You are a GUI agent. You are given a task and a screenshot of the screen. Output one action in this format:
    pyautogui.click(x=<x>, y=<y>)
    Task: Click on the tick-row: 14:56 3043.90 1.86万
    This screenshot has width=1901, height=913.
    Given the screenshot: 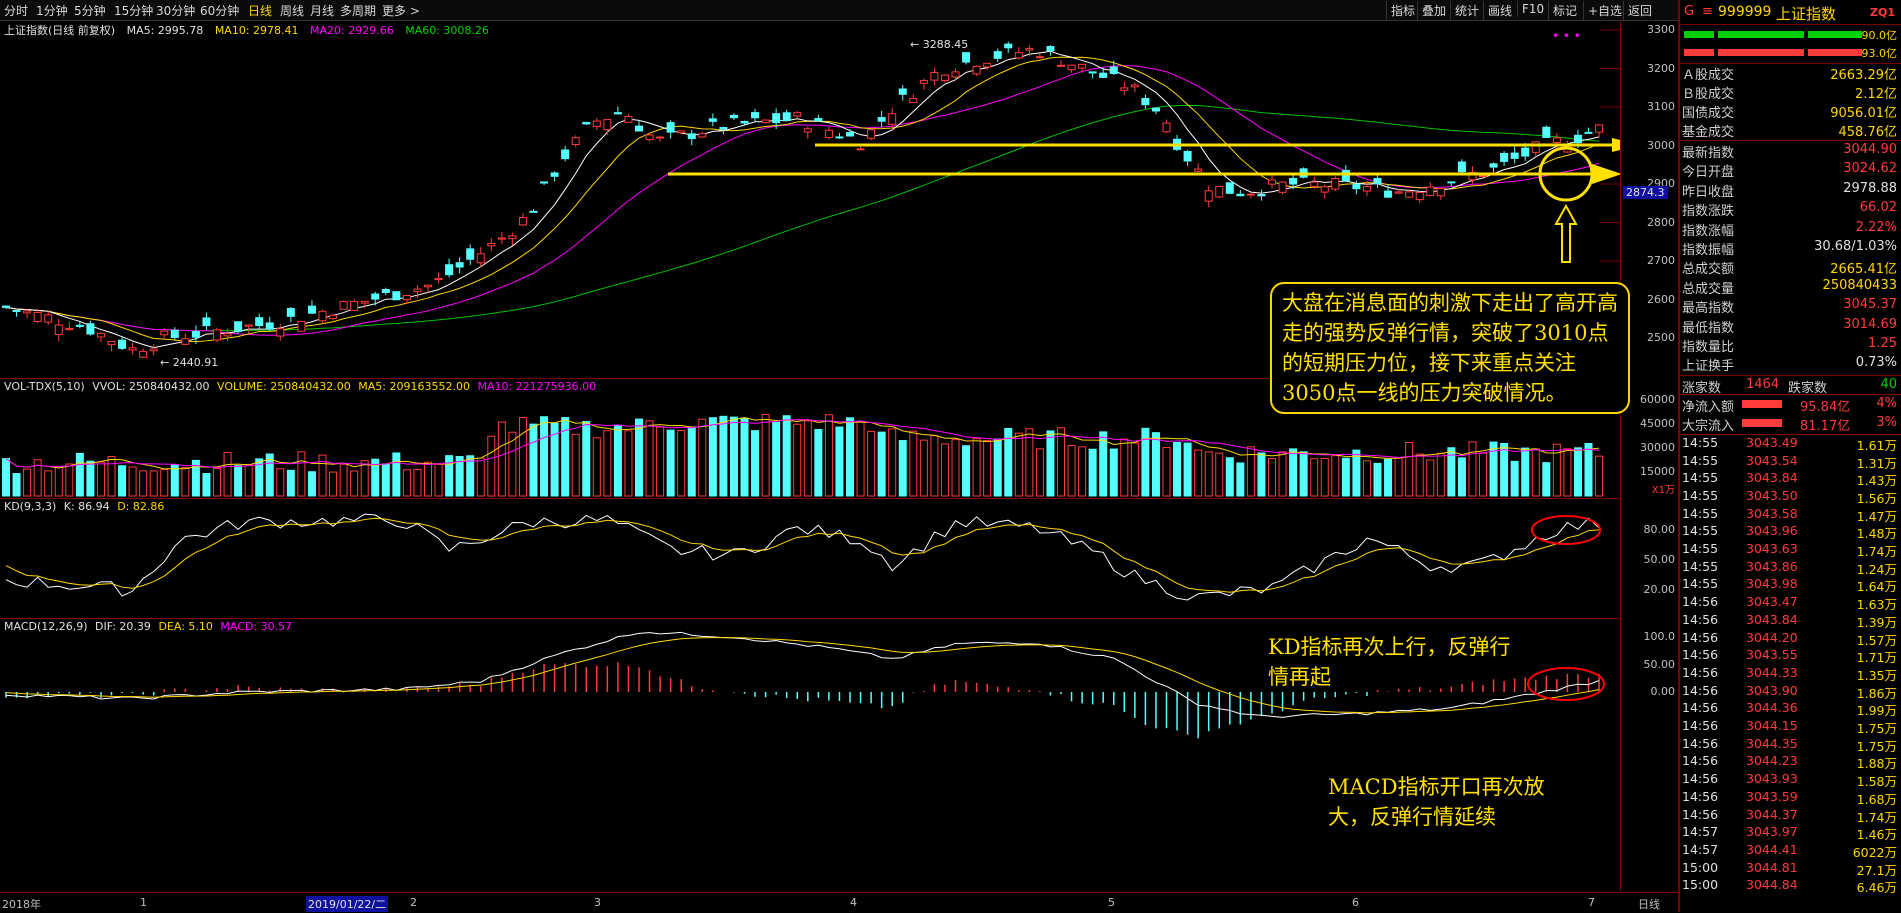 What is the action you would take?
    pyautogui.click(x=1790, y=692)
    